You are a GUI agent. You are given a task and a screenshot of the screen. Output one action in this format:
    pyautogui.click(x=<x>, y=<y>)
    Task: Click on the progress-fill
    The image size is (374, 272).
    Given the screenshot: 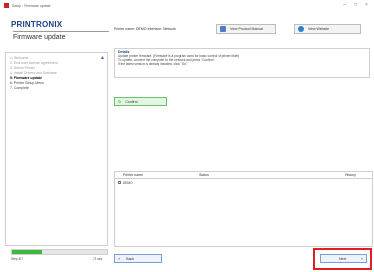 What is the action you would take?
    pyautogui.click(x=27, y=252)
    